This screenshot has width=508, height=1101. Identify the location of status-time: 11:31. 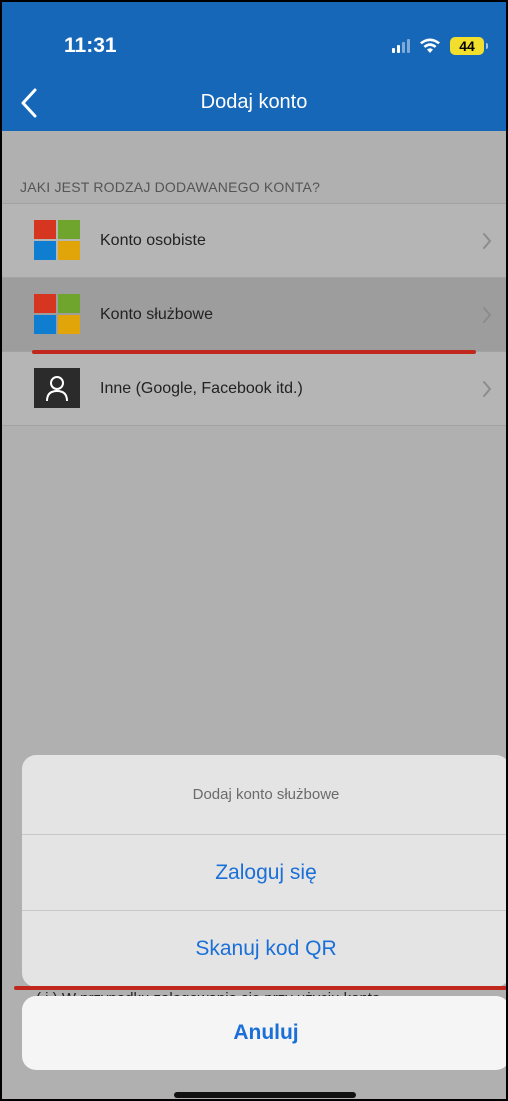
(90, 45).